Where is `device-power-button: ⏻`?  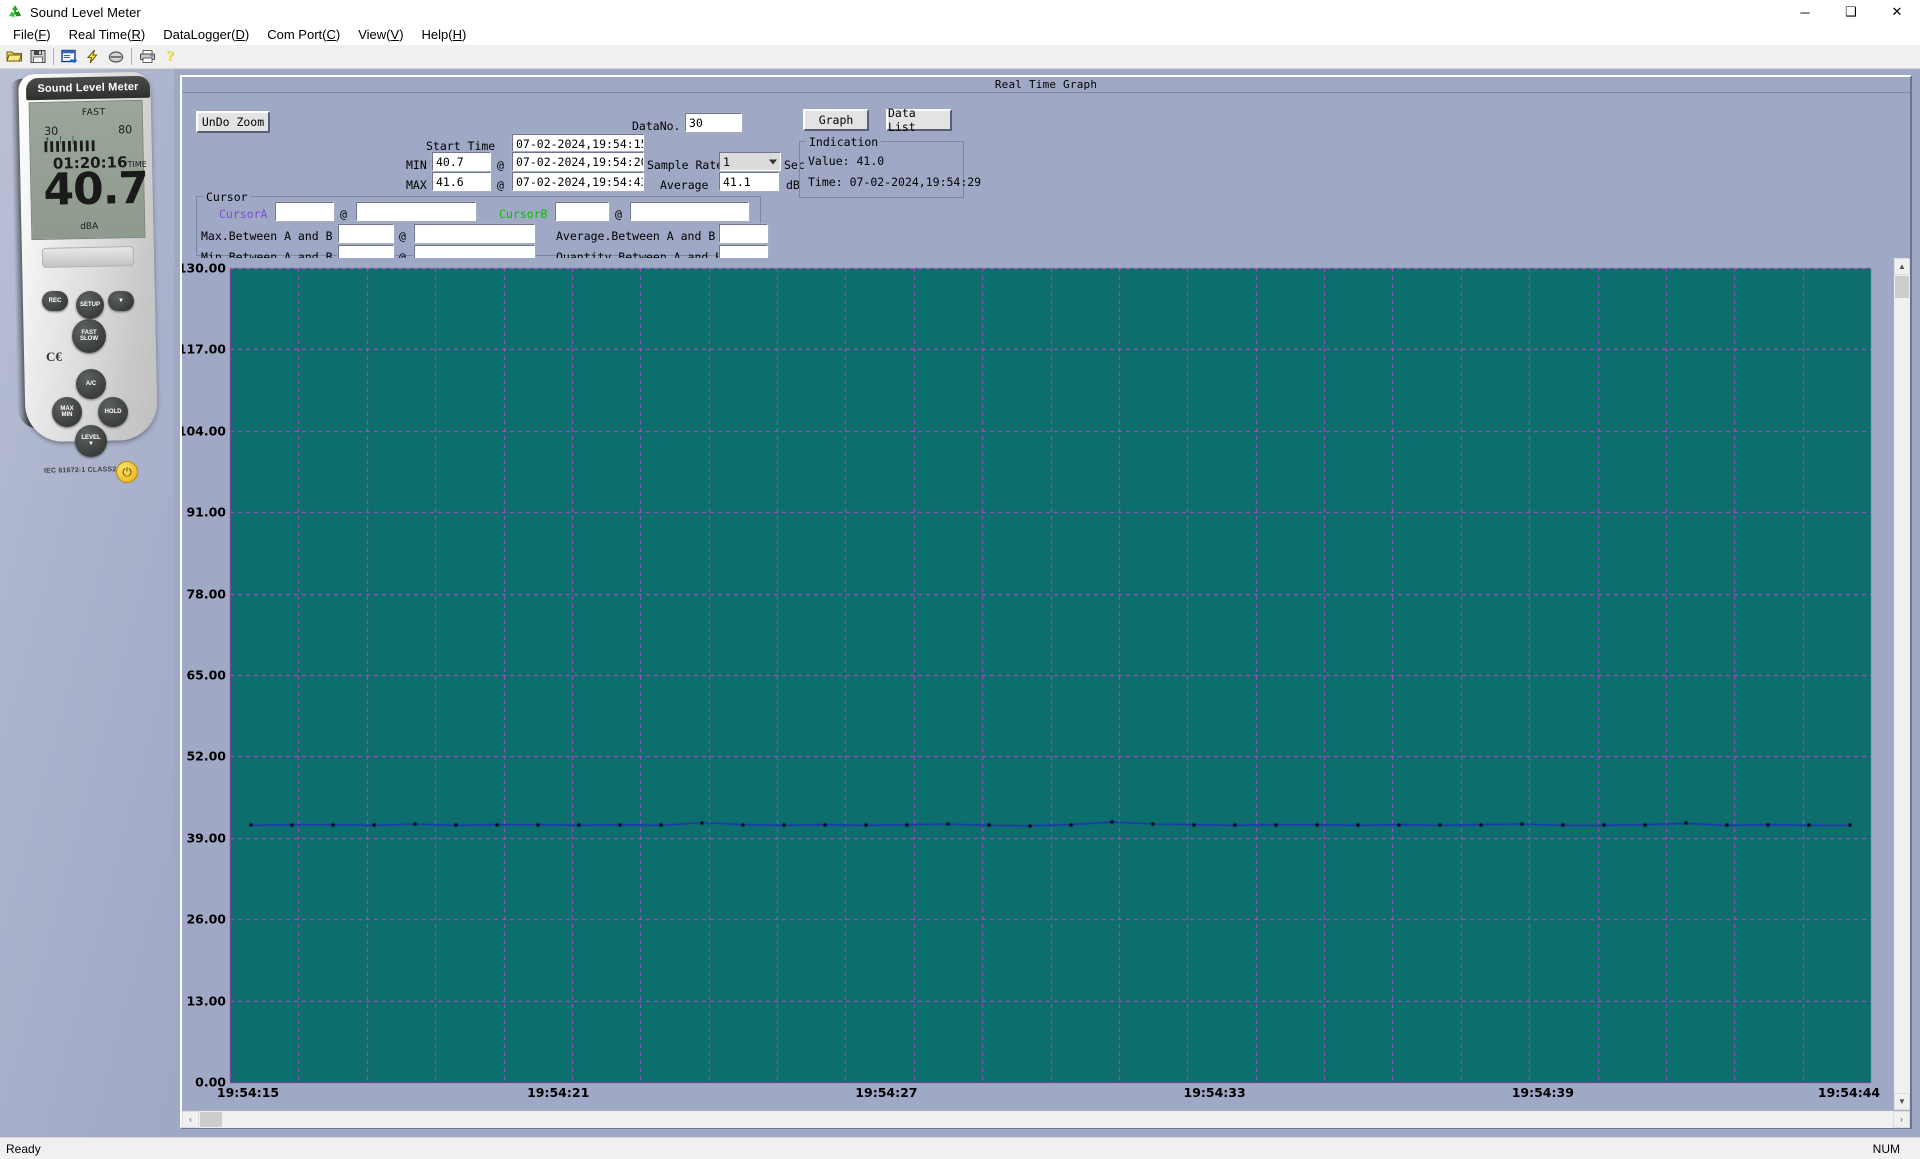 device-power-button: ⏻ is located at coordinates (127, 472).